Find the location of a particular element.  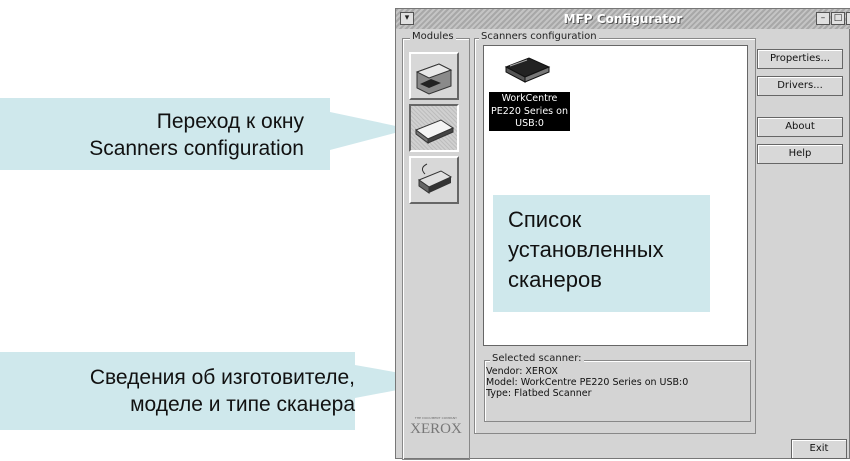

exit-button: Exit is located at coordinates (819, 449).